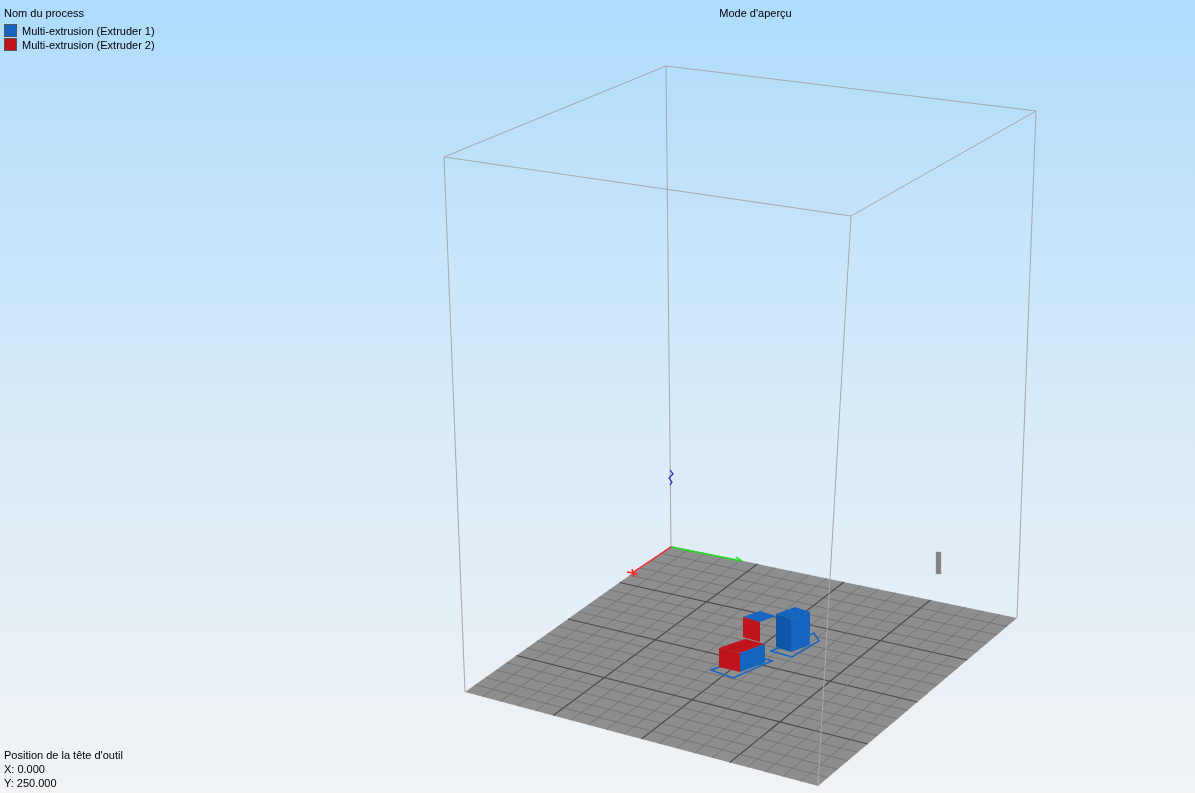 This screenshot has height=793, width=1195. What do you see at coordinates (63, 755) in the screenshot?
I see `tool-position-title: Position de la tête d'outil` at bounding box center [63, 755].